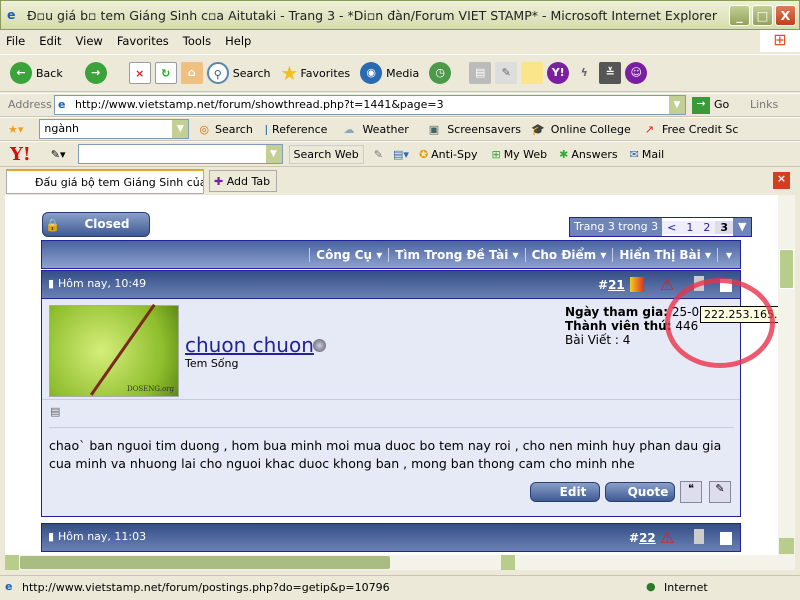 The height and width of the screenshot is (600, 800). I want to click on links-button: Links, so click(764, 104).